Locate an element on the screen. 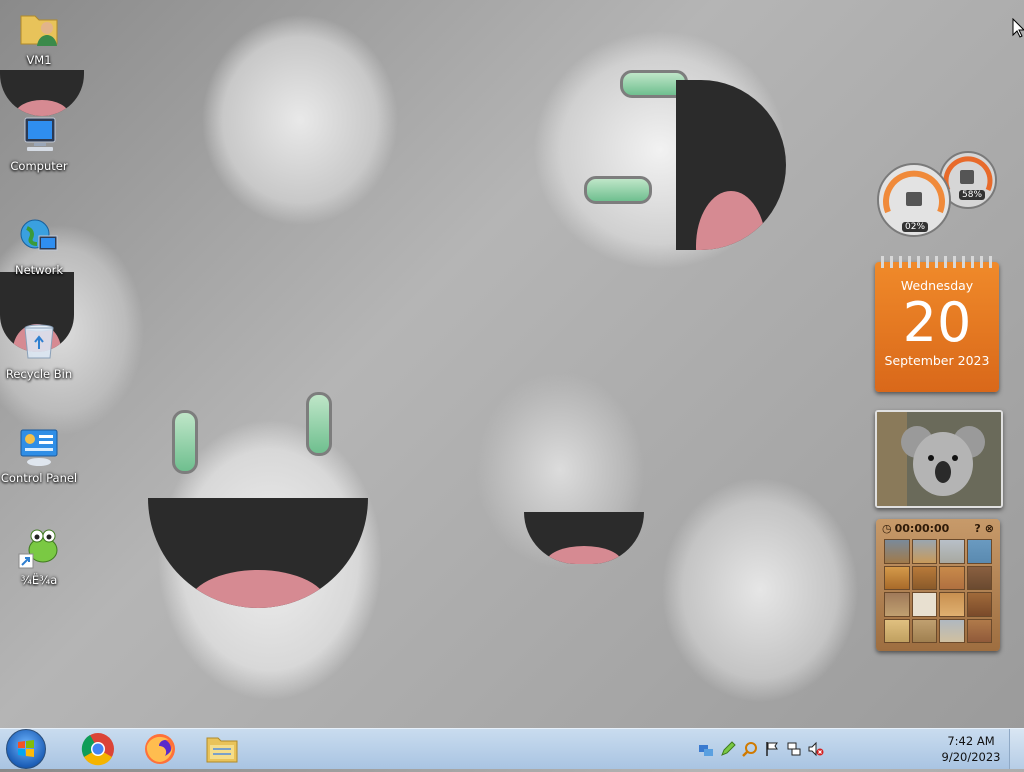 The width and height of the screenshot is (1024, 772). desktop-icon-vm1: VM1 is located at coordinates (39, 36).